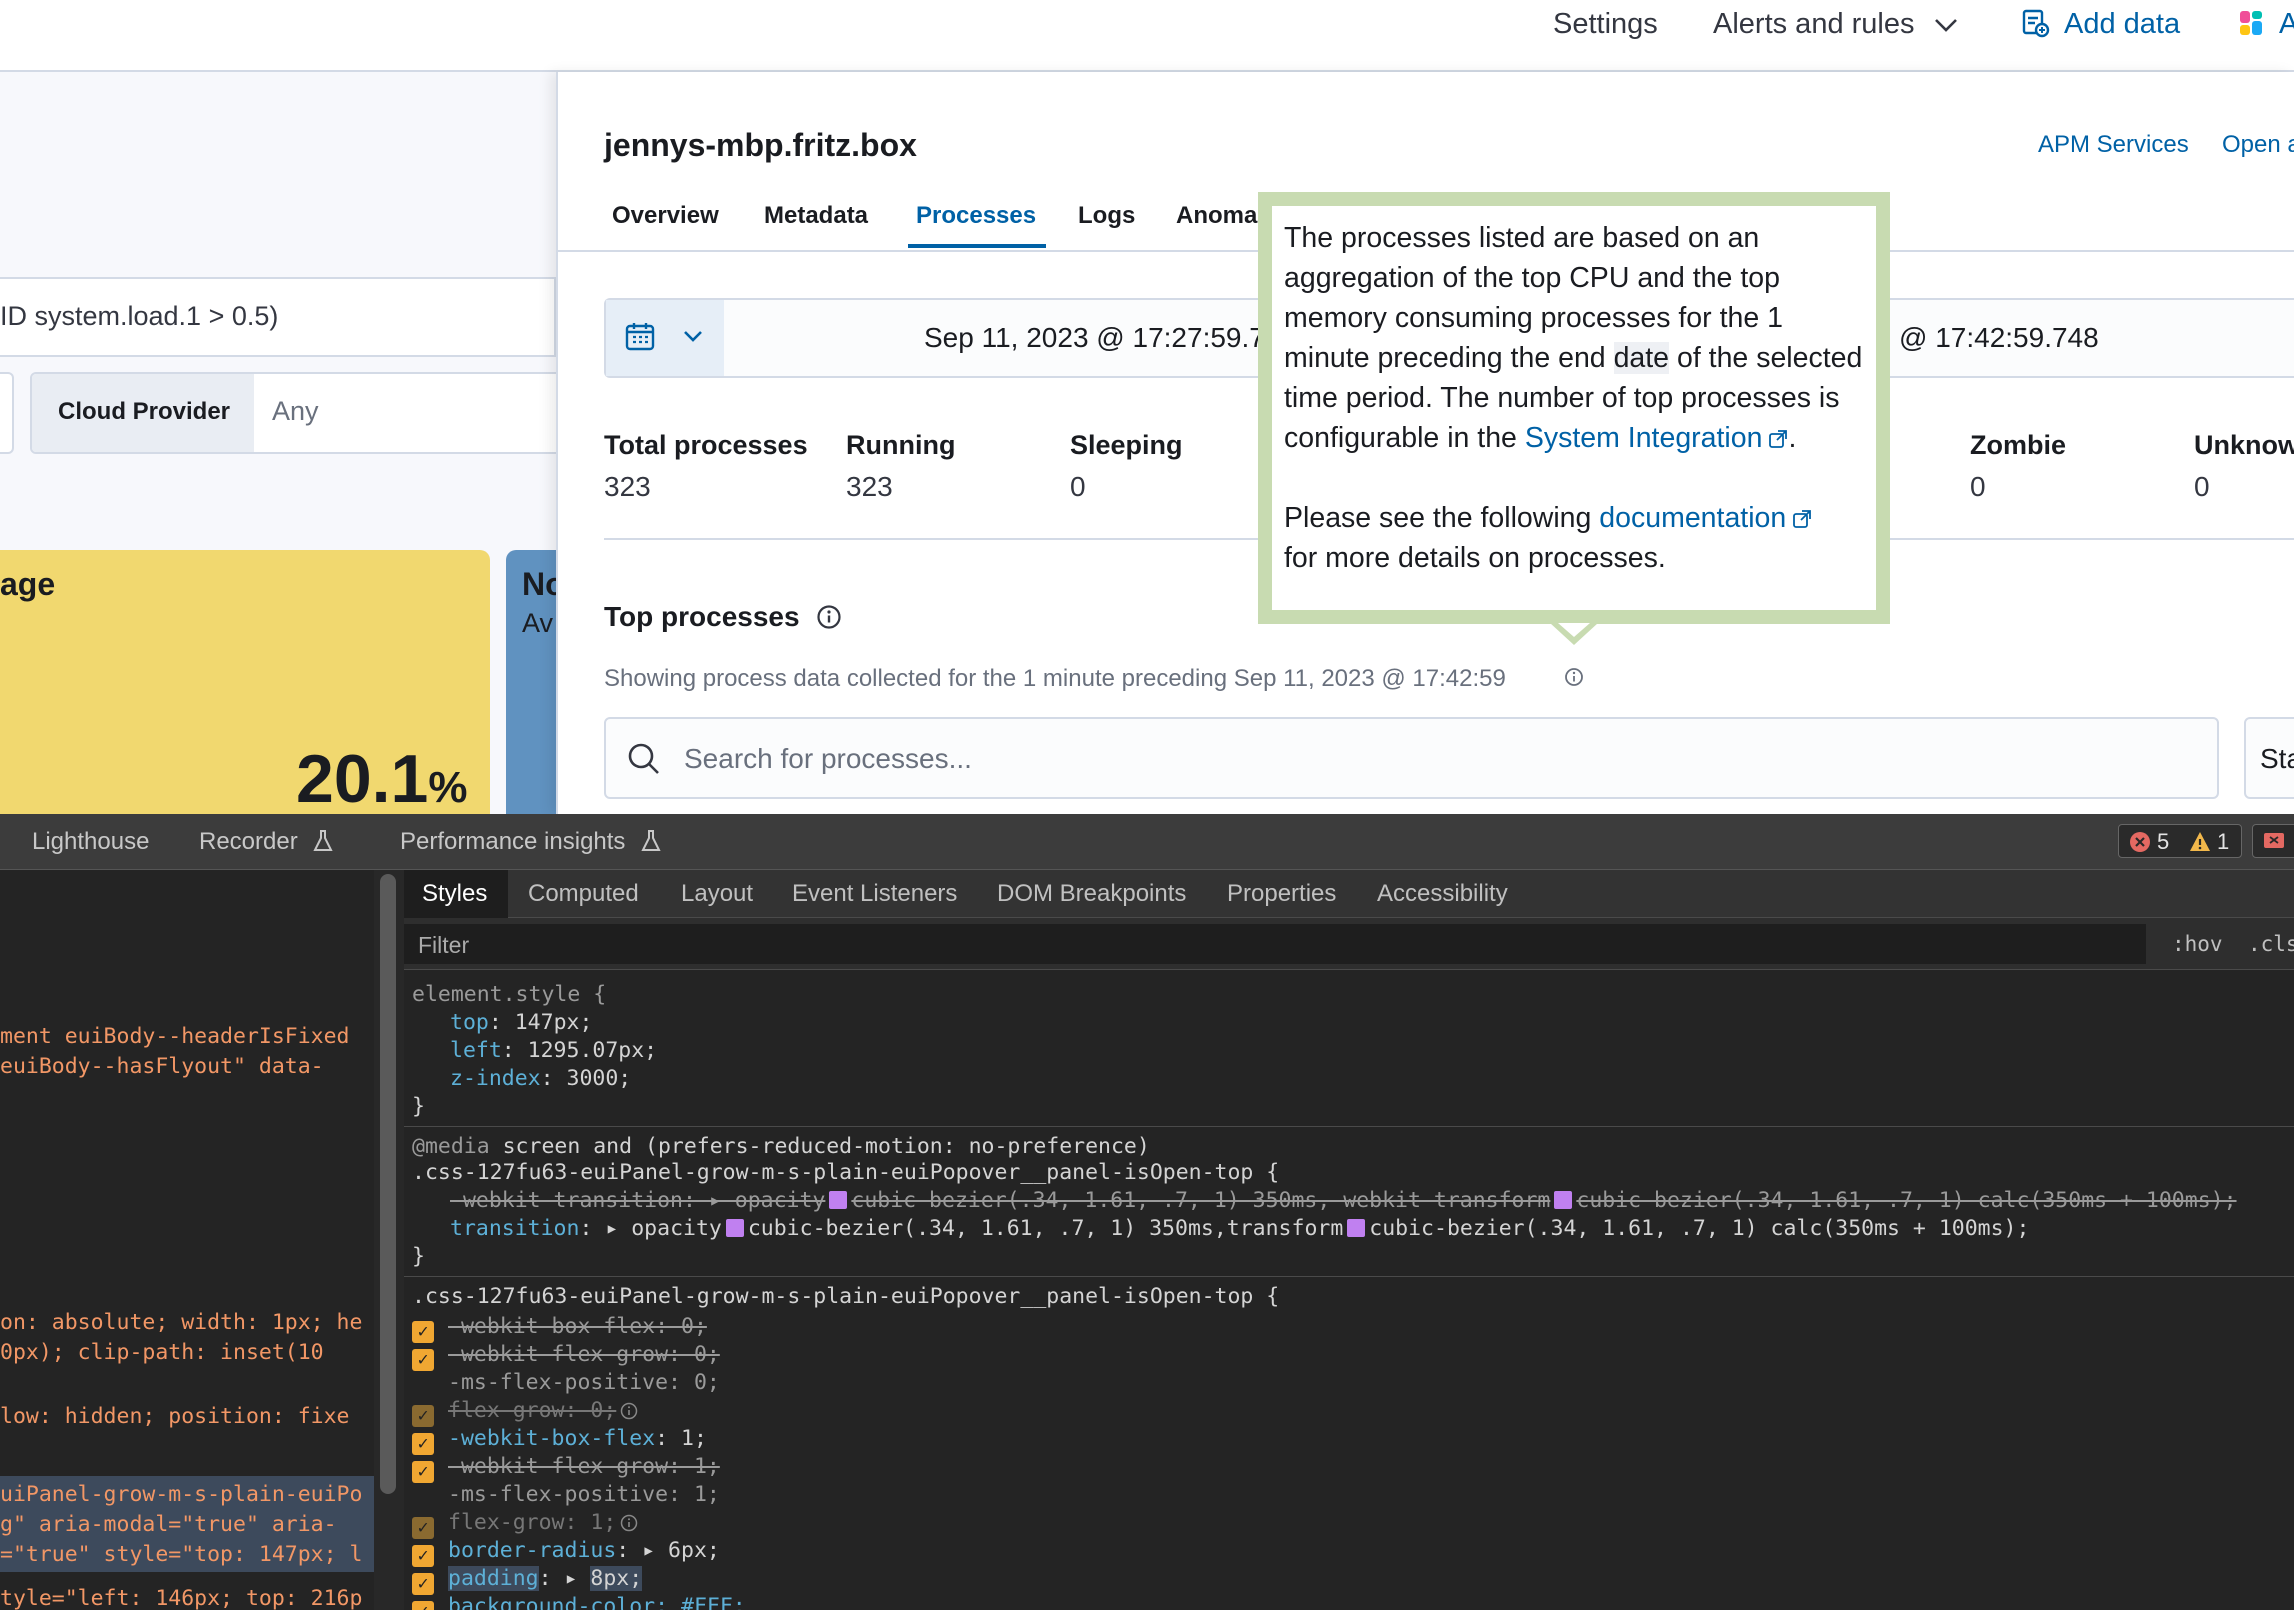 The image size is (2294, 1610). Describe the element at coordinates (566, 1468) in the screenshot. I see `css-rule-row: ✓ -webkit-flex-grow: 1;` at that location.